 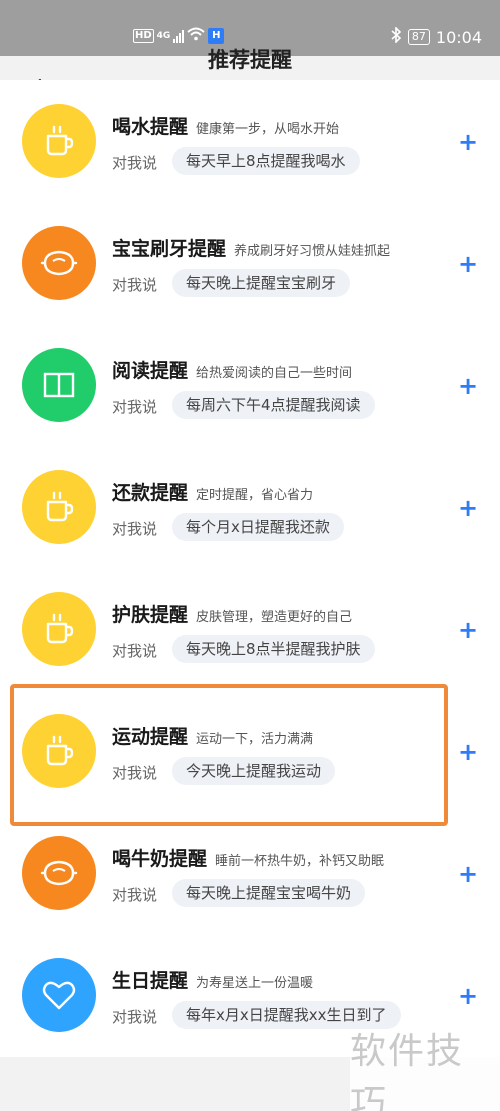 I want to click on reminder-name: 喝水提醒 健康第一步，从喝水开始, so click(x=225, y=125).